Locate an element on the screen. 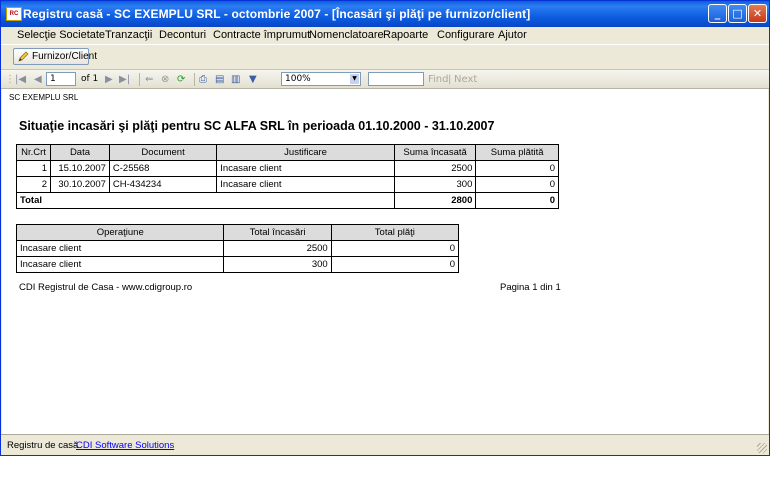 The height and width of the screenshot is (501, 770). page-number-input: 1 is located at coordinates (61, 79).